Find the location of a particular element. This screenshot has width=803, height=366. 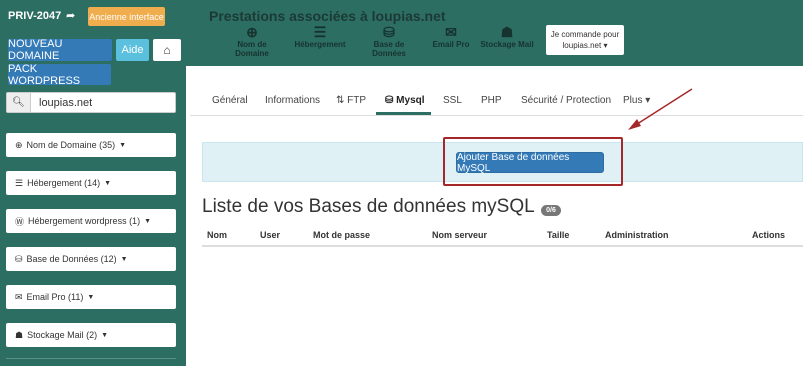

annotation-arrow is located at coordinates (660, 109).